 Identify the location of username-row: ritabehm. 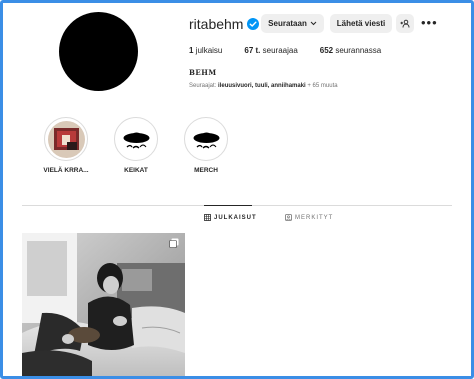
(224, 24).